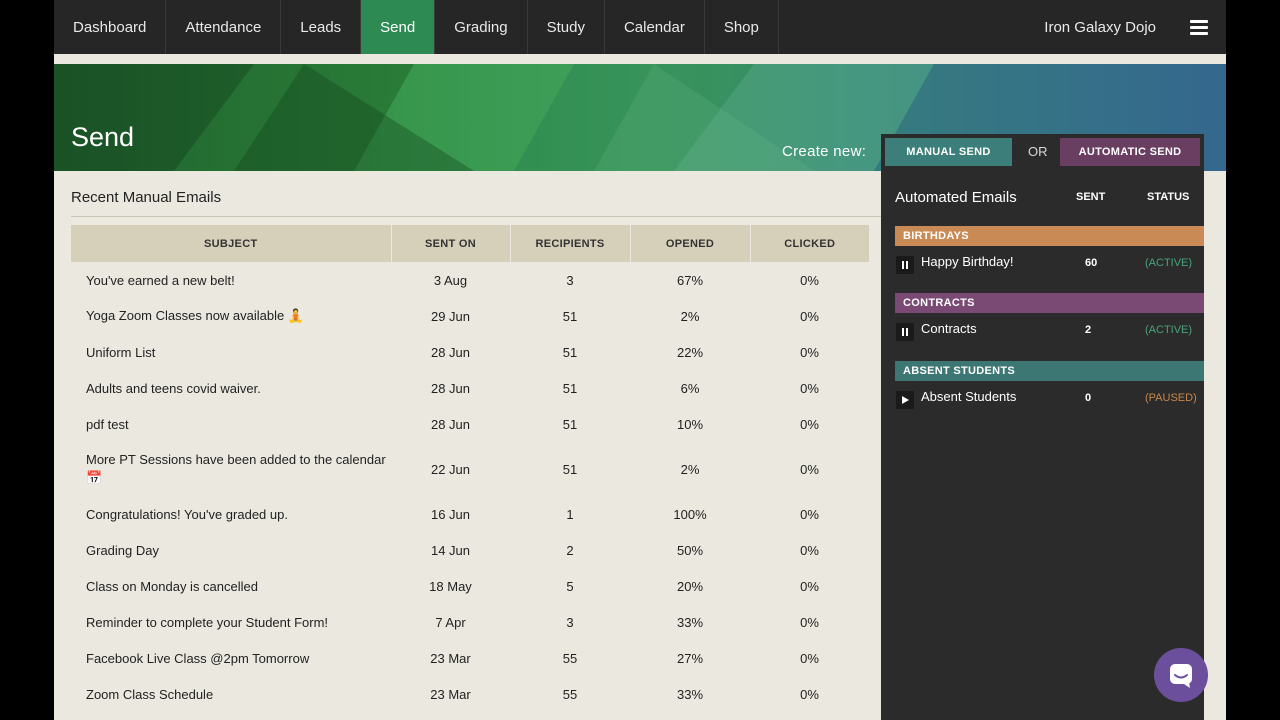  Describe the element at coordinates (451, 243) in the screenshot. I see `col-sent-on: SENT ON` at that location.